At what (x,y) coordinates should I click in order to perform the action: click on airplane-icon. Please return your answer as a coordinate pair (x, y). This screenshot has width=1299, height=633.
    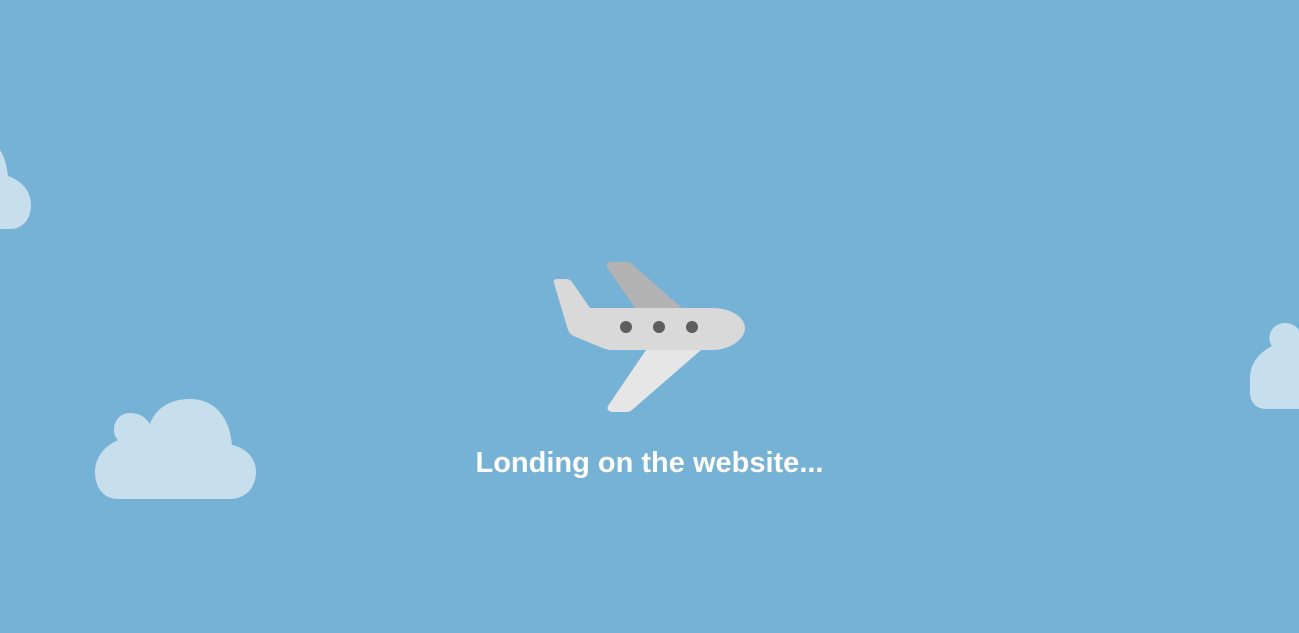
    Looking at the image, I should click on (649, 337).